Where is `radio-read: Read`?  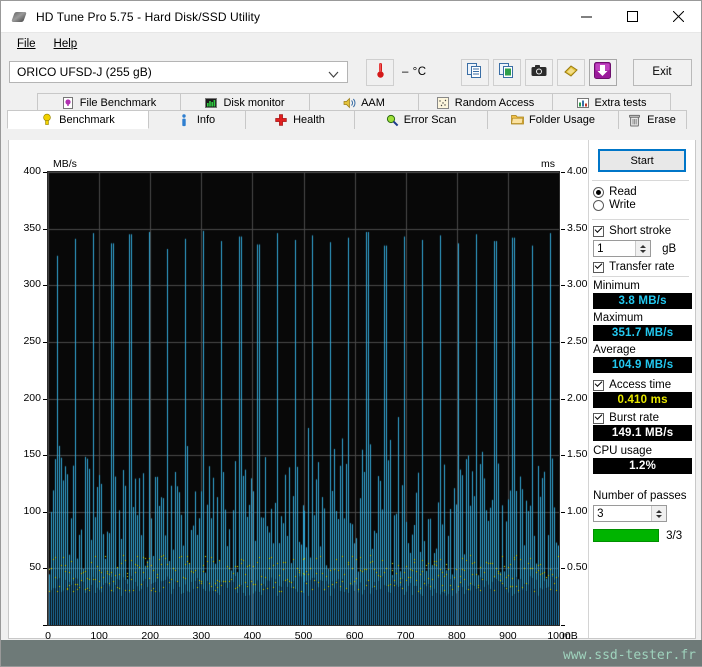 radio-read: Read is located at coordinates (644, 192).